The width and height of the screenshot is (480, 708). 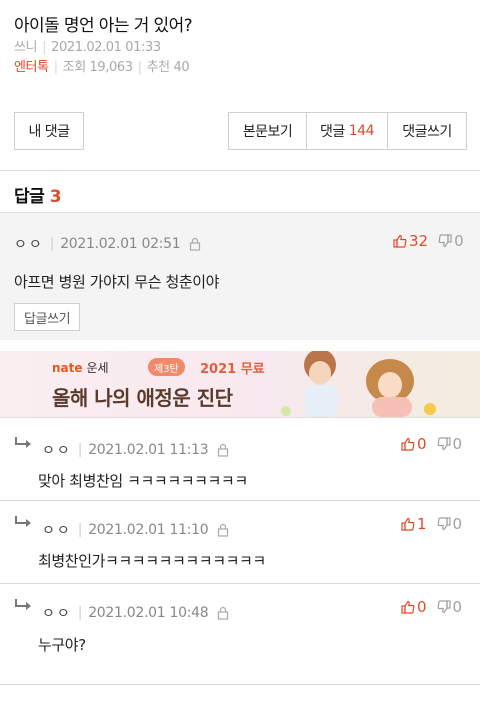 What do you see at coordinates (427, 131) in the screenshot?
I see `write-comment-button: 댓글쓰기` at bounding box center [427, 131].